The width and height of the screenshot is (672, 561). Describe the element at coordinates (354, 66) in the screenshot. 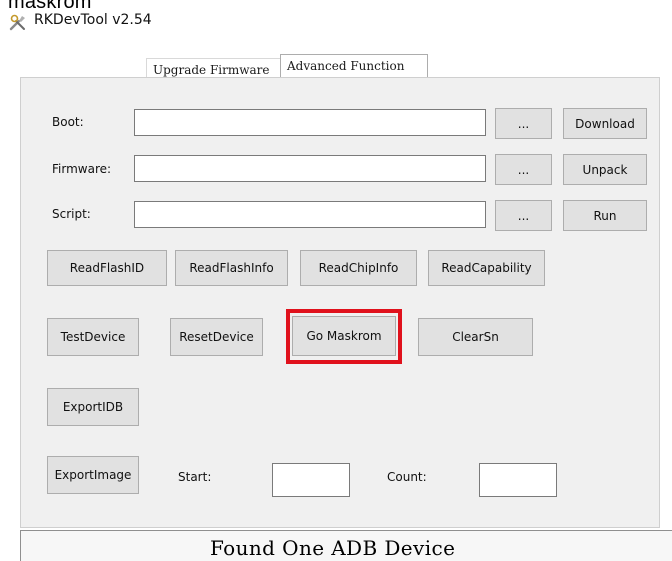

I see `tab-advanced-function: Advanced Function` at that location.